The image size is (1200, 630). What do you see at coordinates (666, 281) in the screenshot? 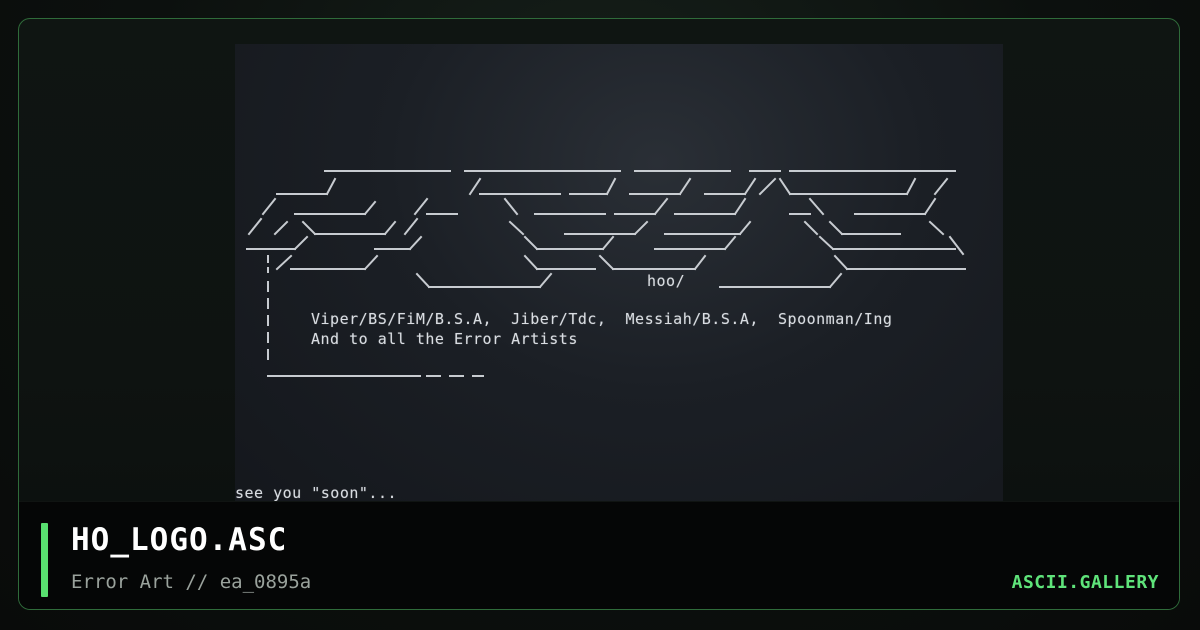
I see `ascii-tag: hoo/` at bounding box center [666, 281].